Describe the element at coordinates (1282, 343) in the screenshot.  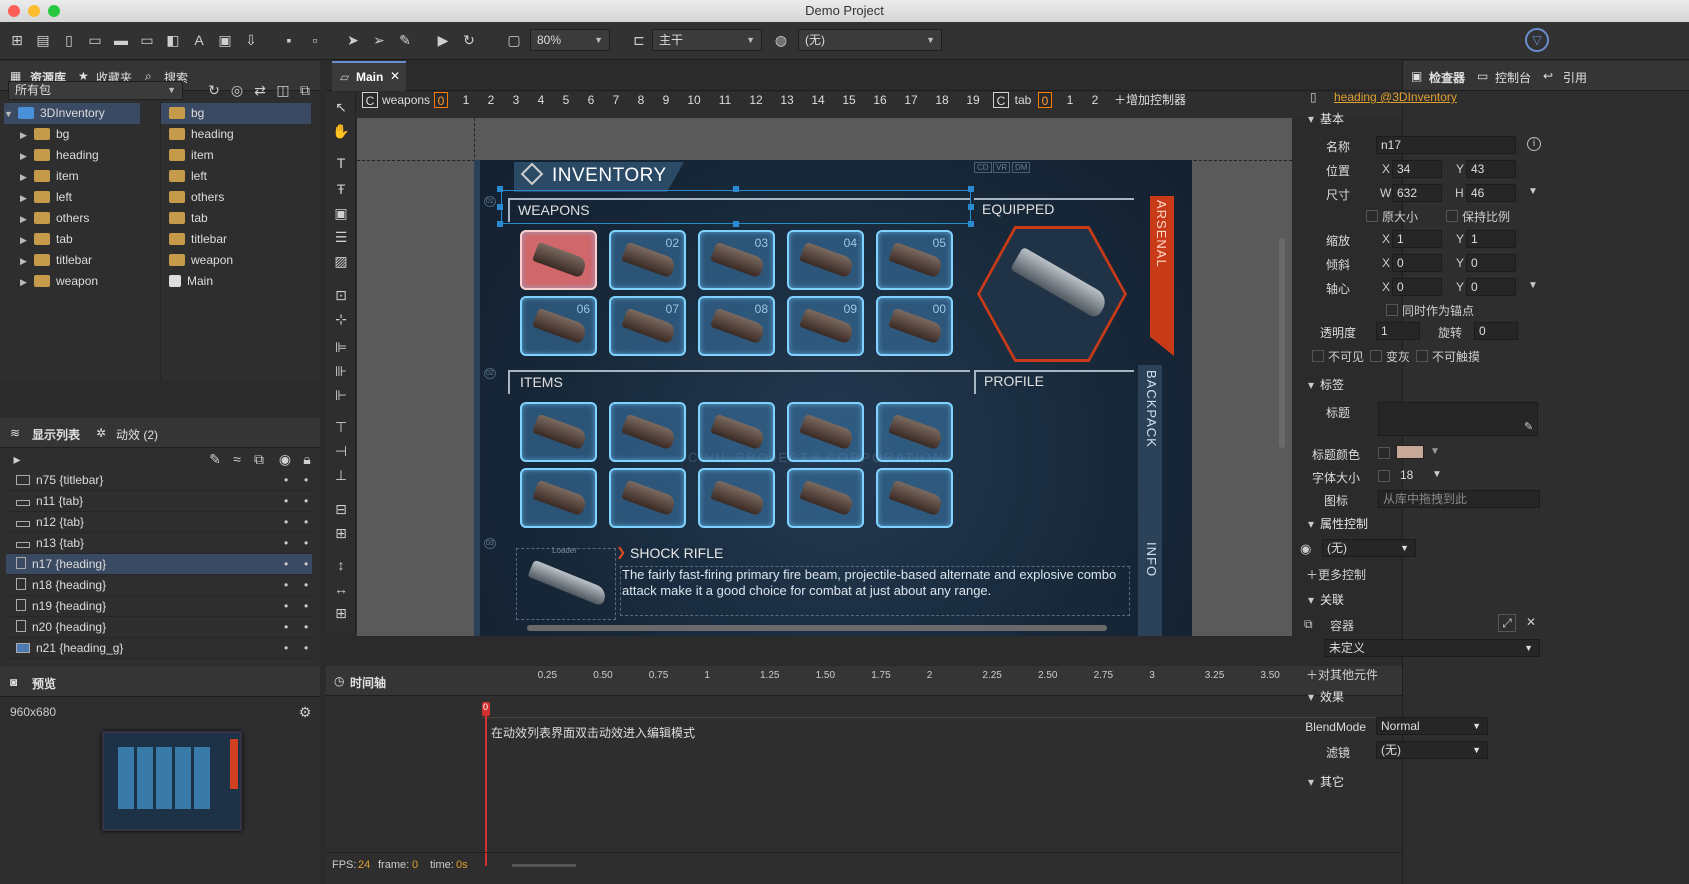
I see `vertical-scrollbar` at that location.